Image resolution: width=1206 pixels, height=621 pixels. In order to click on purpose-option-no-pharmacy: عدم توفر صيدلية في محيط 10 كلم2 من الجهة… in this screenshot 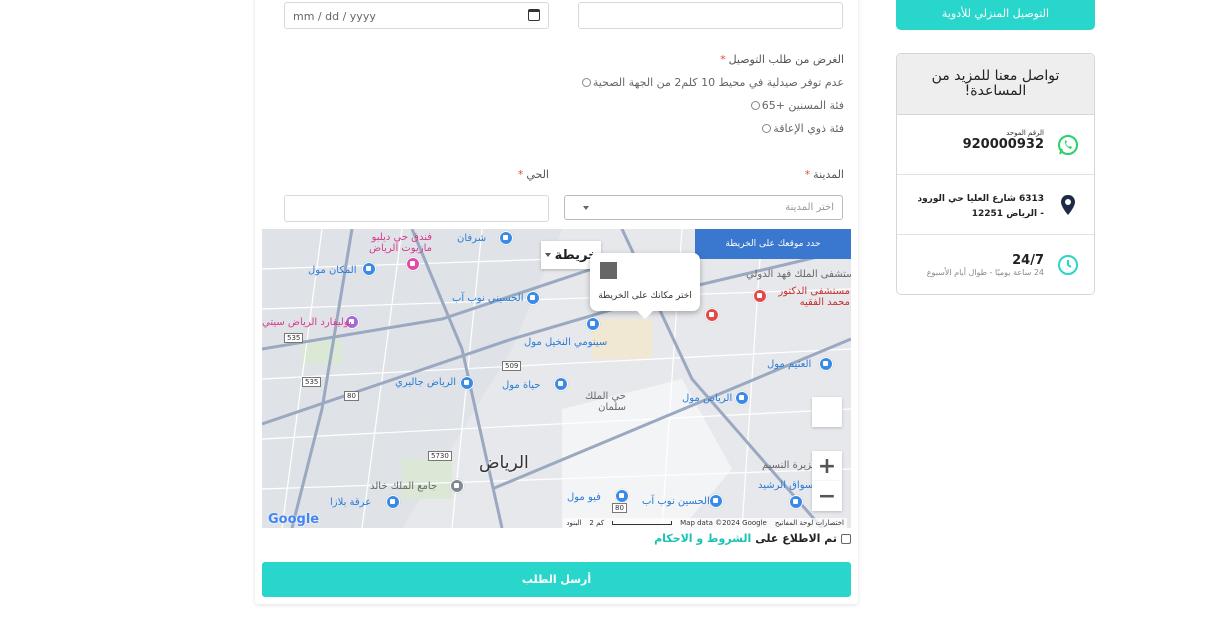, I will do `click(712, 82)`.